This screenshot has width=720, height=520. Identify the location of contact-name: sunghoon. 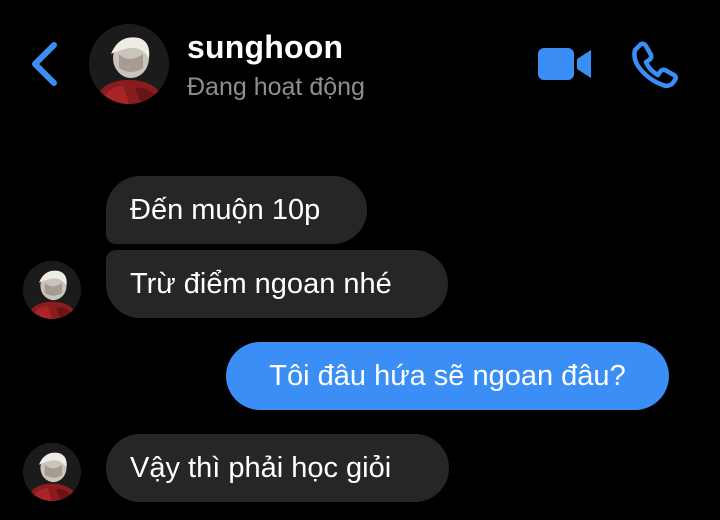
(265, 47).